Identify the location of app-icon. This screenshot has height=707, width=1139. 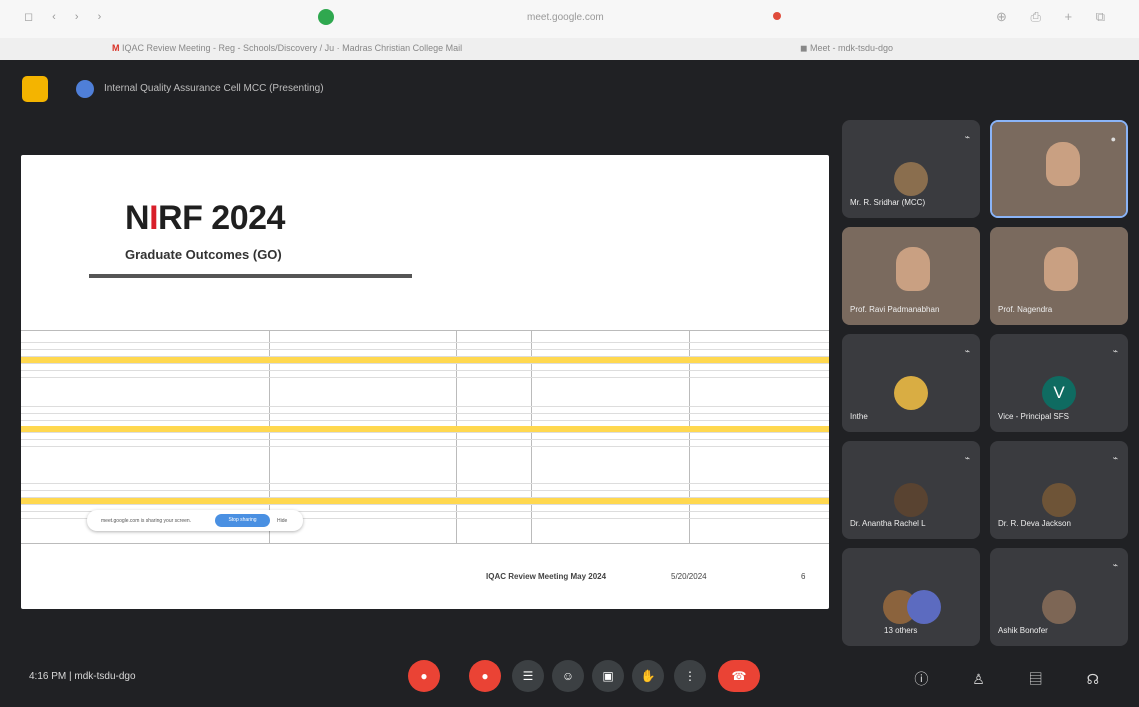
(35, 89).